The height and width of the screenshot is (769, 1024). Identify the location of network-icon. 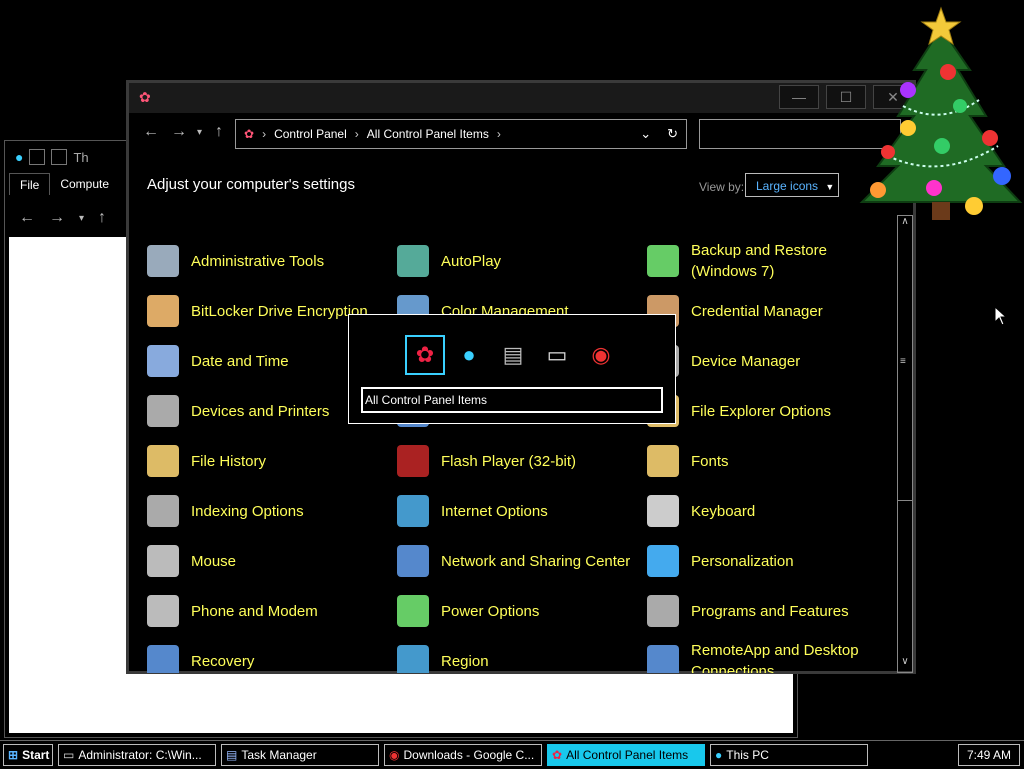
(413, 561).